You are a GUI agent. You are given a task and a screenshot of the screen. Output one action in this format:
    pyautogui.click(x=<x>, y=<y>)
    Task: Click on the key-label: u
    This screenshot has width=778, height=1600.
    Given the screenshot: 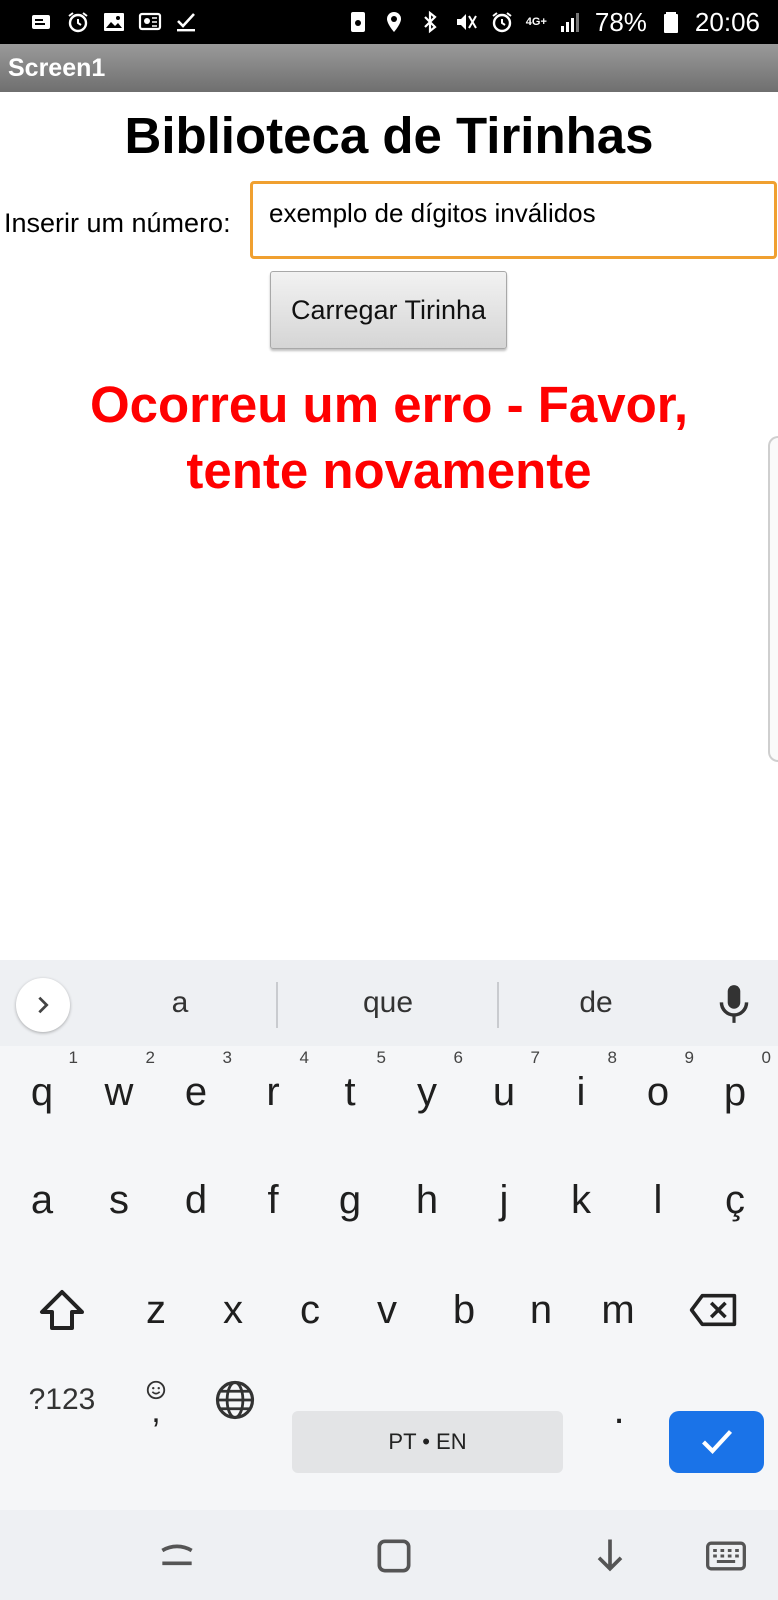 What is the action you would take?
    pyautogui.click(x=504, y=1091)
    